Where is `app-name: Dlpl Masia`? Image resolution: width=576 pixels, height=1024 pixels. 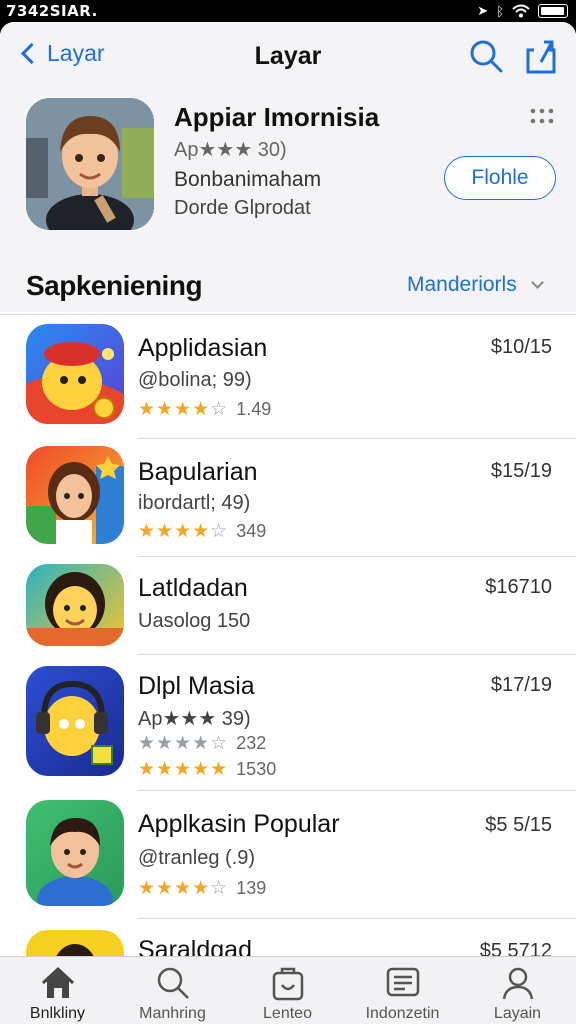 app-name: Dlpl Masia is located at coordinates (196, 686).